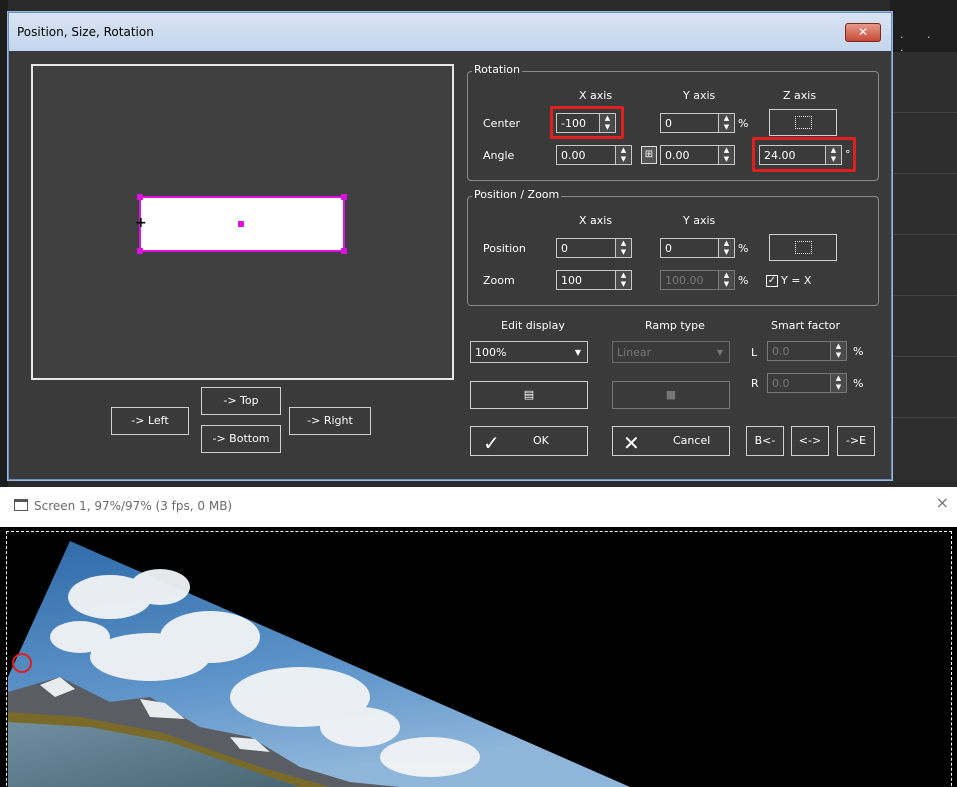  Describe the element at coordinates (594, 280) in the screenshot. I see `zoom-x-field: 100 ▲ ▼` at that location.